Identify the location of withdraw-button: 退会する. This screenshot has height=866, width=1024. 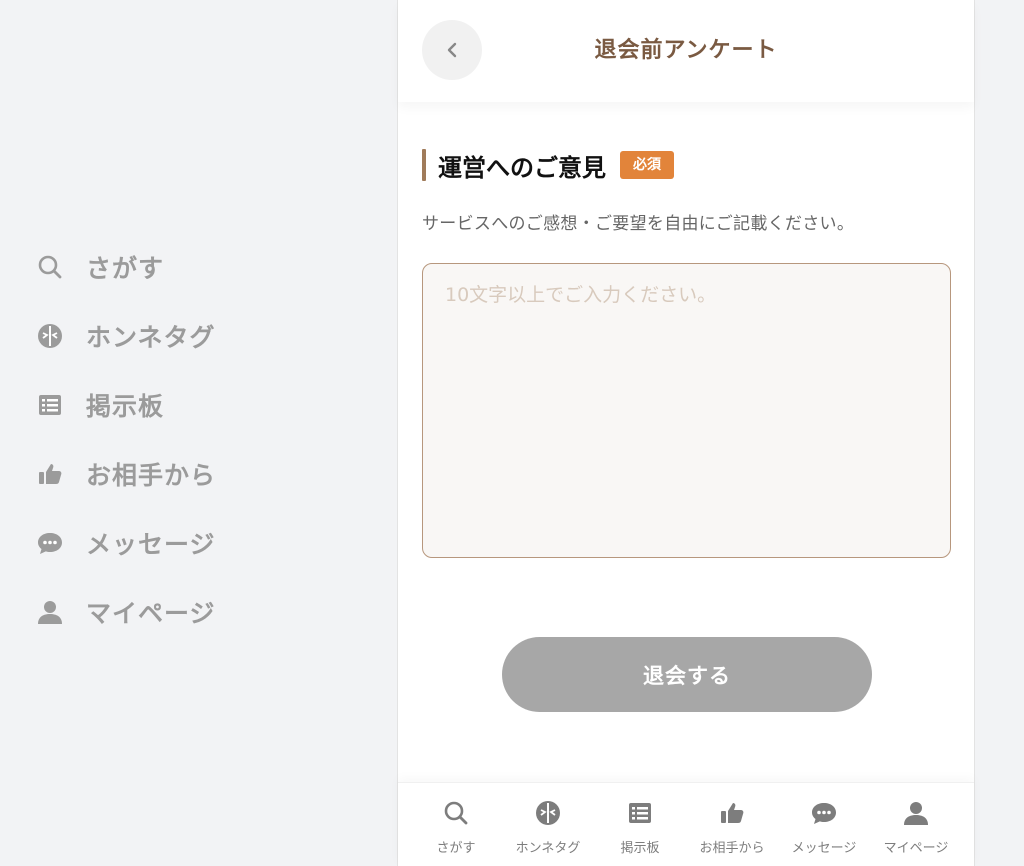
(687, 674).